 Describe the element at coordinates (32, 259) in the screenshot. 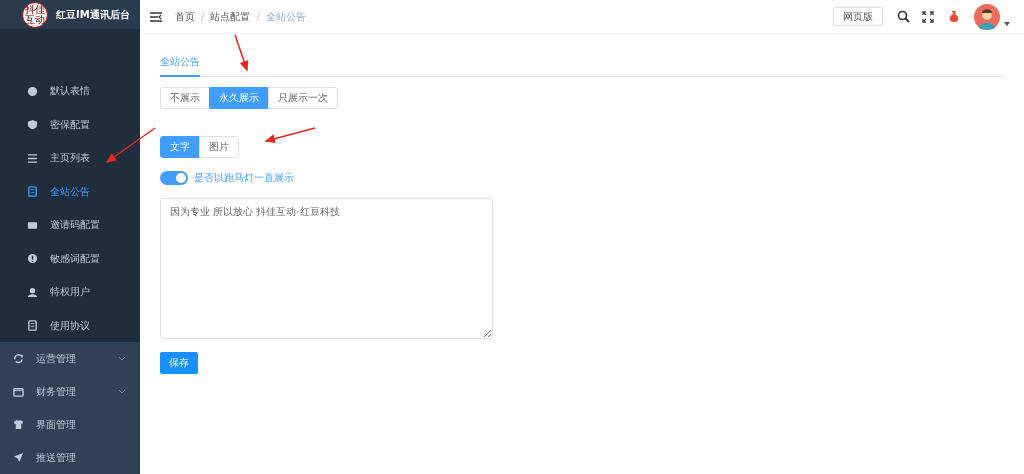

I see `alert-icon` at that location.